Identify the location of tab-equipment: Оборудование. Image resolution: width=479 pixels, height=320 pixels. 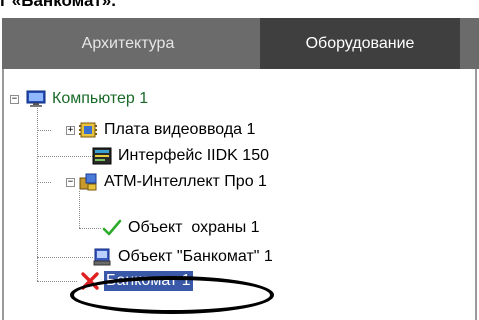
(360, 43).